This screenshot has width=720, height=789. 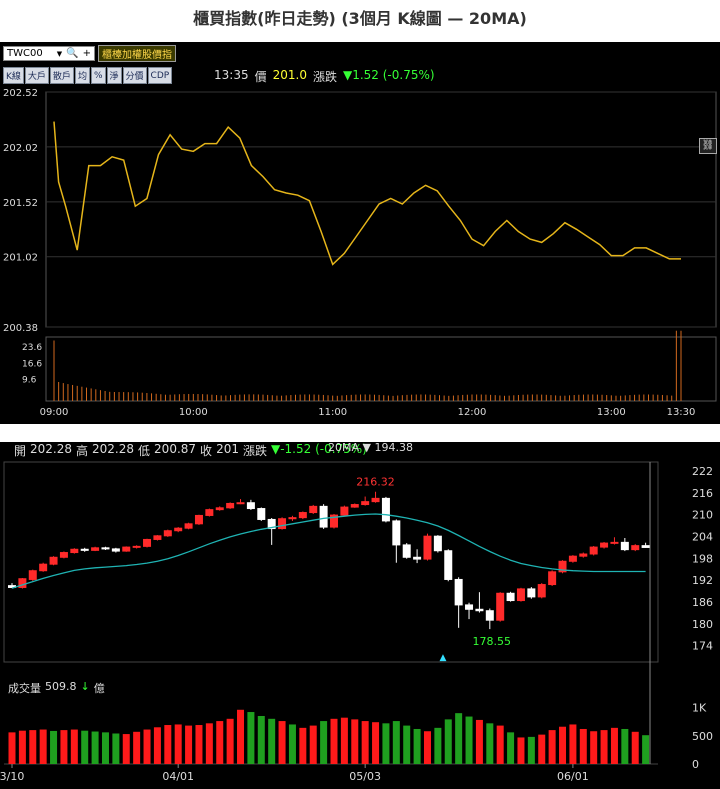 What do you see at coordinates (20, 148) in the screenshot?
I see `price-tick-label: 202.02` at bounding box center [20, 148].